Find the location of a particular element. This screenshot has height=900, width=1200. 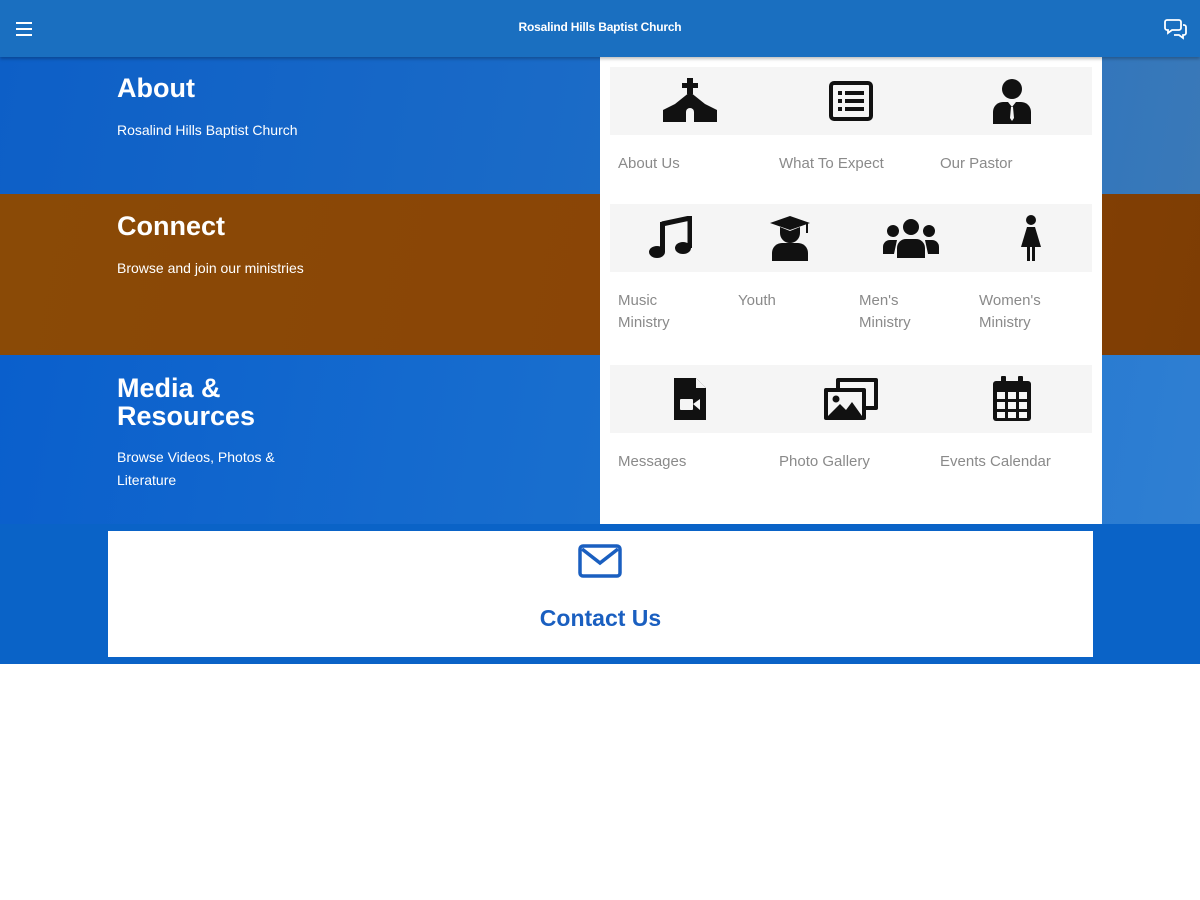

tile-youth: Youth is located at coordinates (790, 256).